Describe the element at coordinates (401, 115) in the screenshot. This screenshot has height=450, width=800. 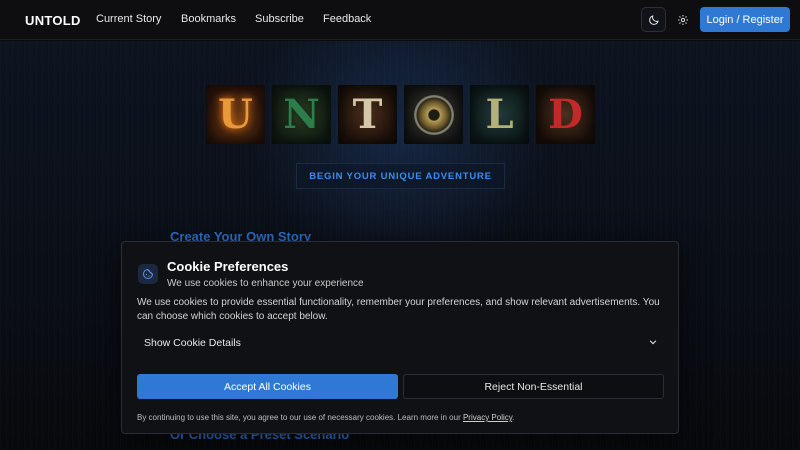
I see `untold-logo: U N T L D` at that location.